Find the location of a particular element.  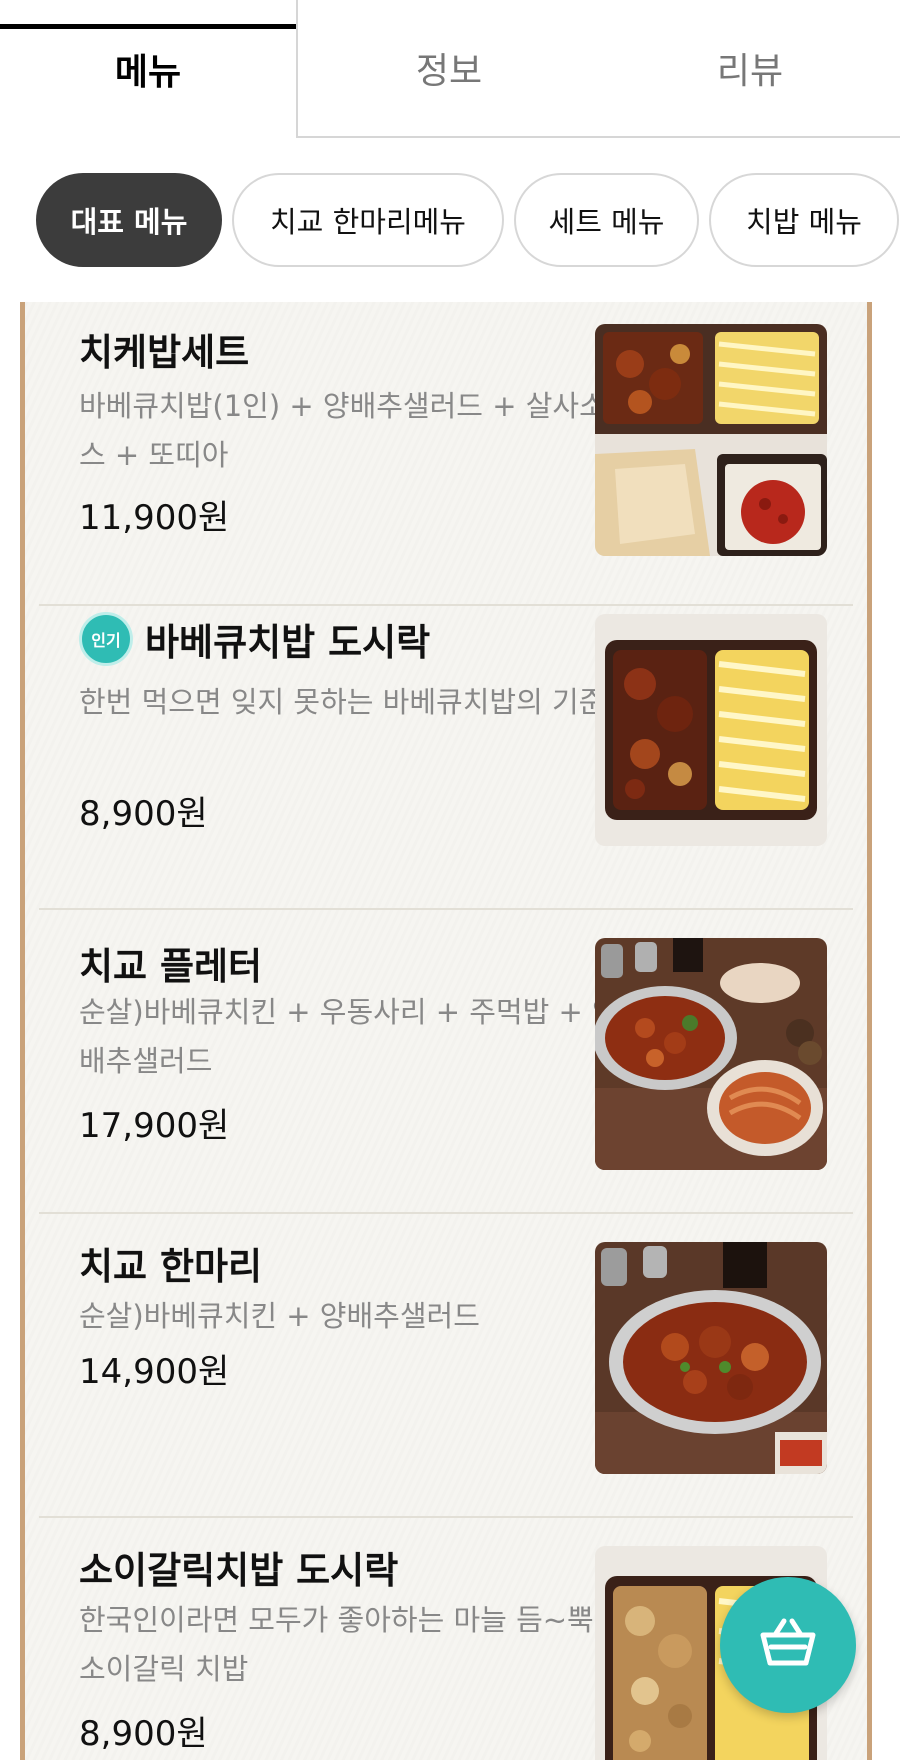

menu-item-name-text: 치교 플레터 is located at coordinates (171, 966).